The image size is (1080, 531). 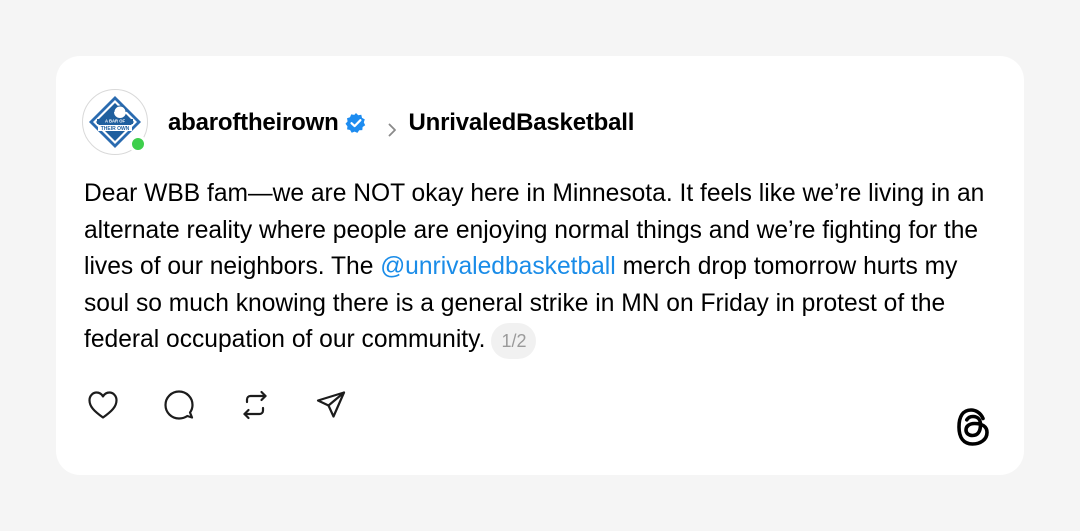 I want to click on svg-text: THEIR OWN, so click(x=115, y=129).